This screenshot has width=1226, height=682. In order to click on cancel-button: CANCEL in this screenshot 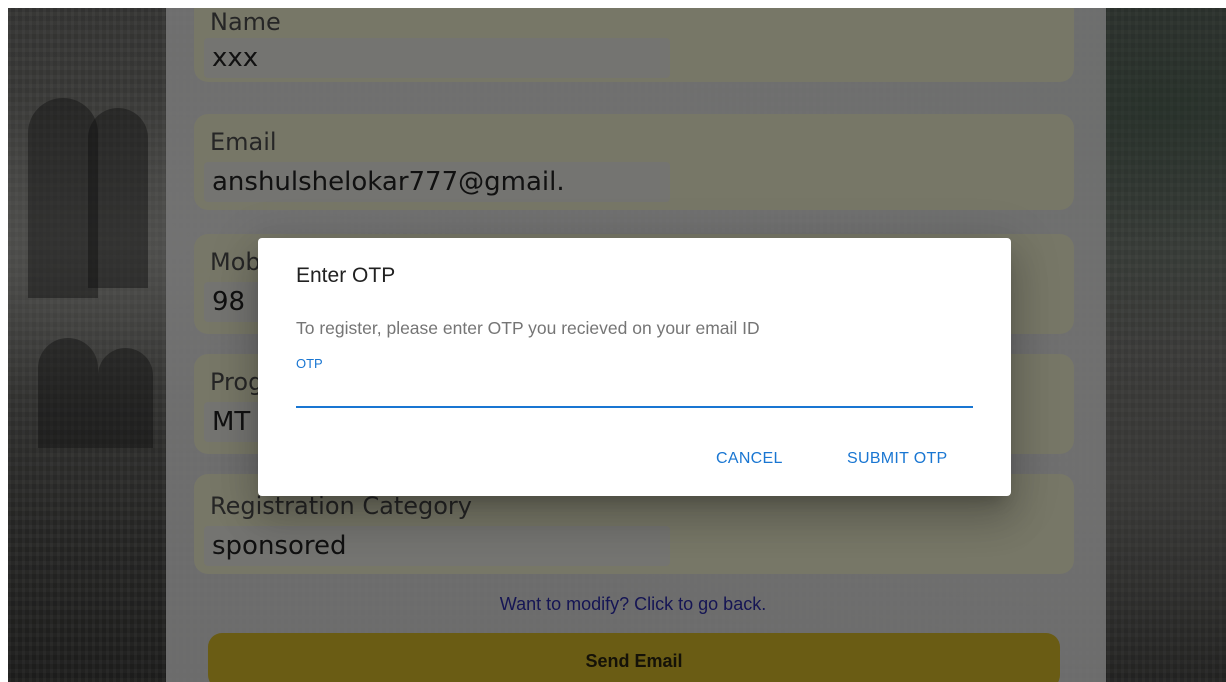, I will do `click(749, 459)`.